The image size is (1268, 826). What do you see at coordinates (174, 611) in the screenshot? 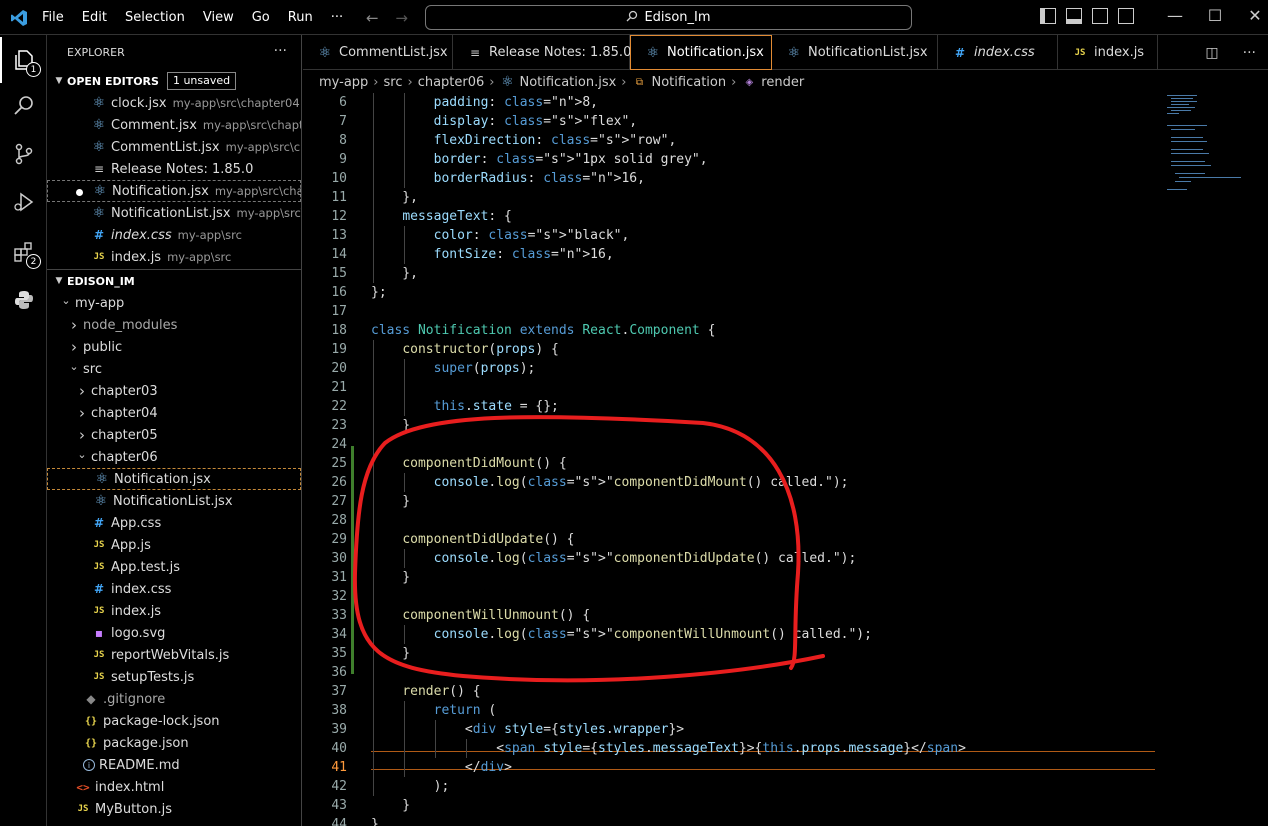
I see `tree-file: JS index.js` at bounding box center [174, 611].